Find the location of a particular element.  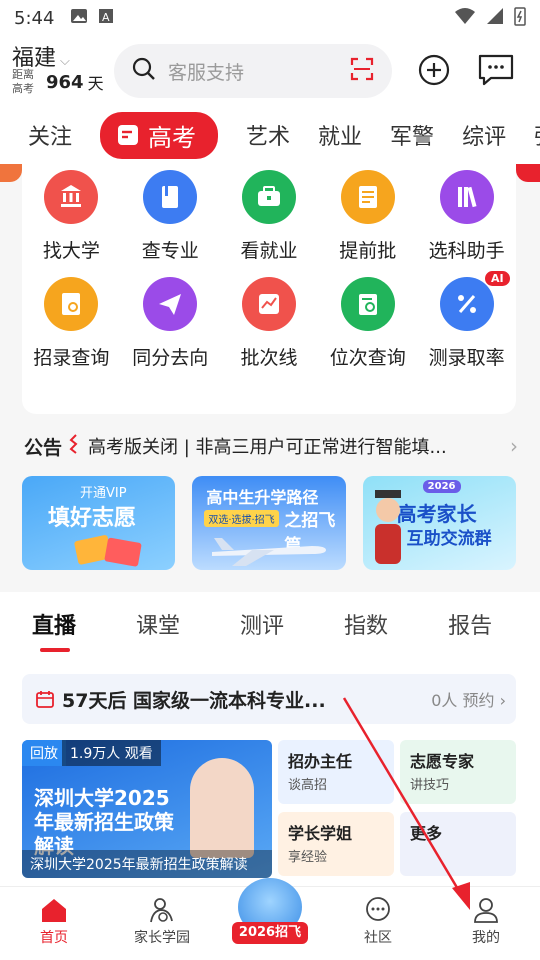

quick-tool-item: 位次查询 is located at coordinates (367, 323).